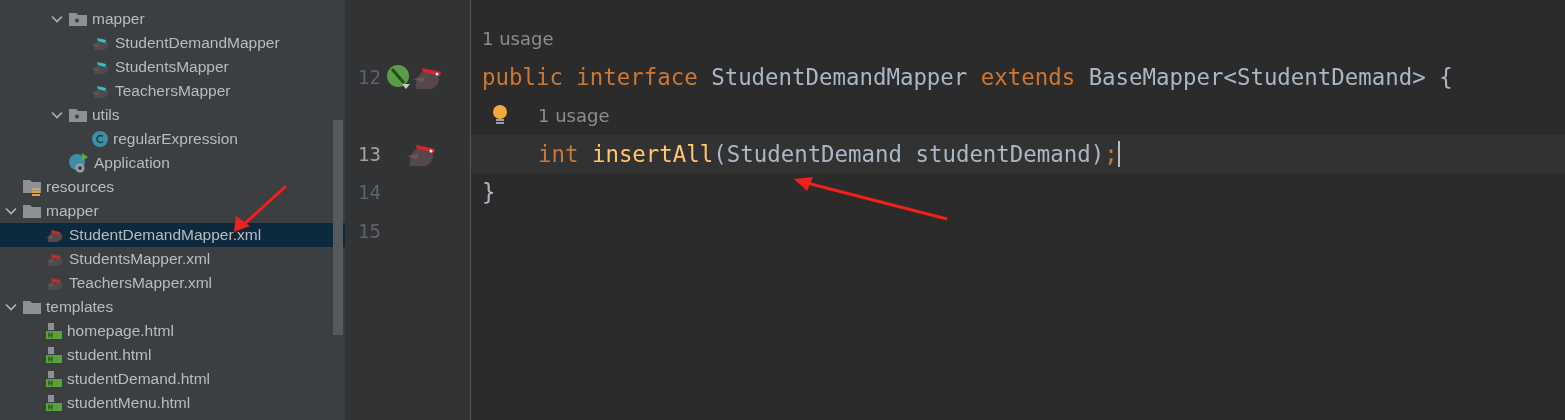 Image resolution: width=1565 pixels, height=420 pixels. What do you see at coordinates (106, 115) in the screenshot?
I see `tree-item-label: utils` at bounding box center [106, 115].